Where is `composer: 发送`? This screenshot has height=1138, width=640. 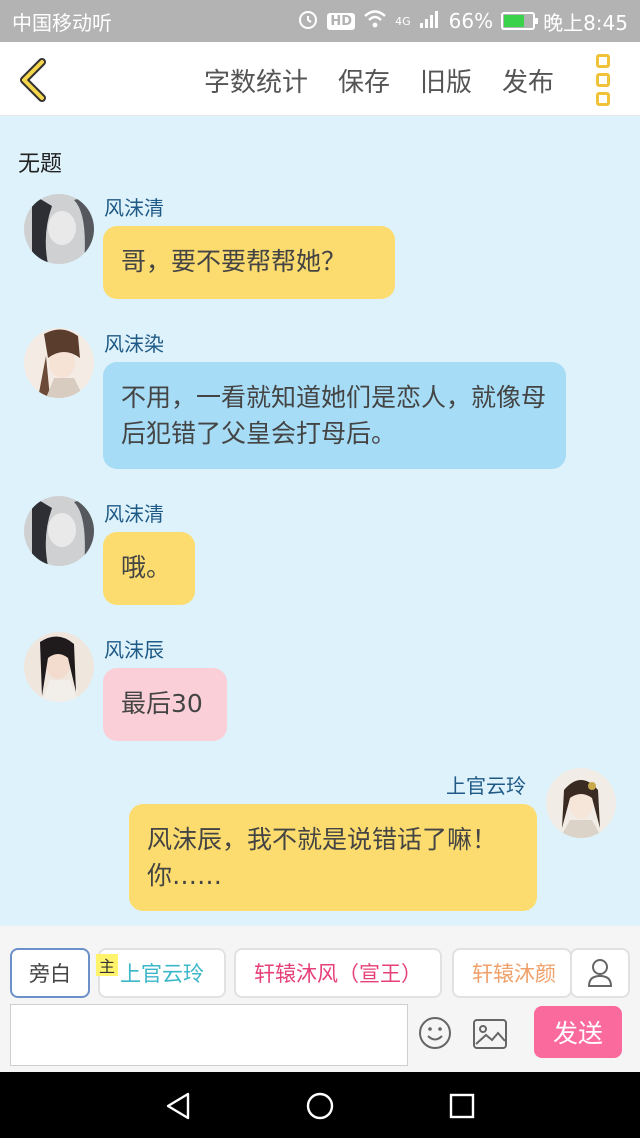
composer: 发送 is located at coordinates (320, 1036).